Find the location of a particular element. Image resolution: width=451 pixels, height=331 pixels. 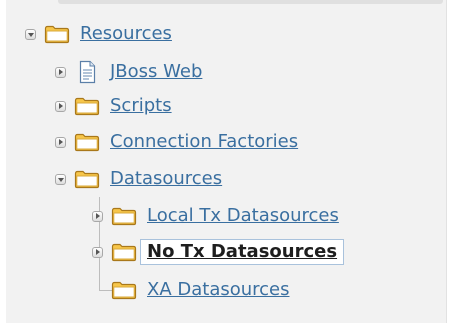

tree-node-jboss-web: JBoss Web is located at coordinates (128, 72).